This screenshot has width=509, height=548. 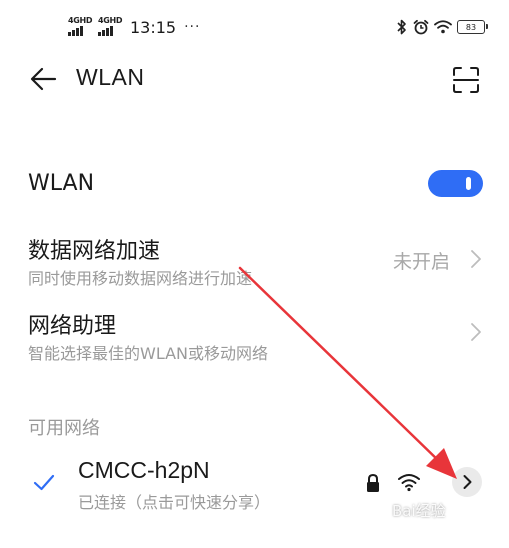 I want to click on watermark: Bai经验, so click(x=419, y=511).